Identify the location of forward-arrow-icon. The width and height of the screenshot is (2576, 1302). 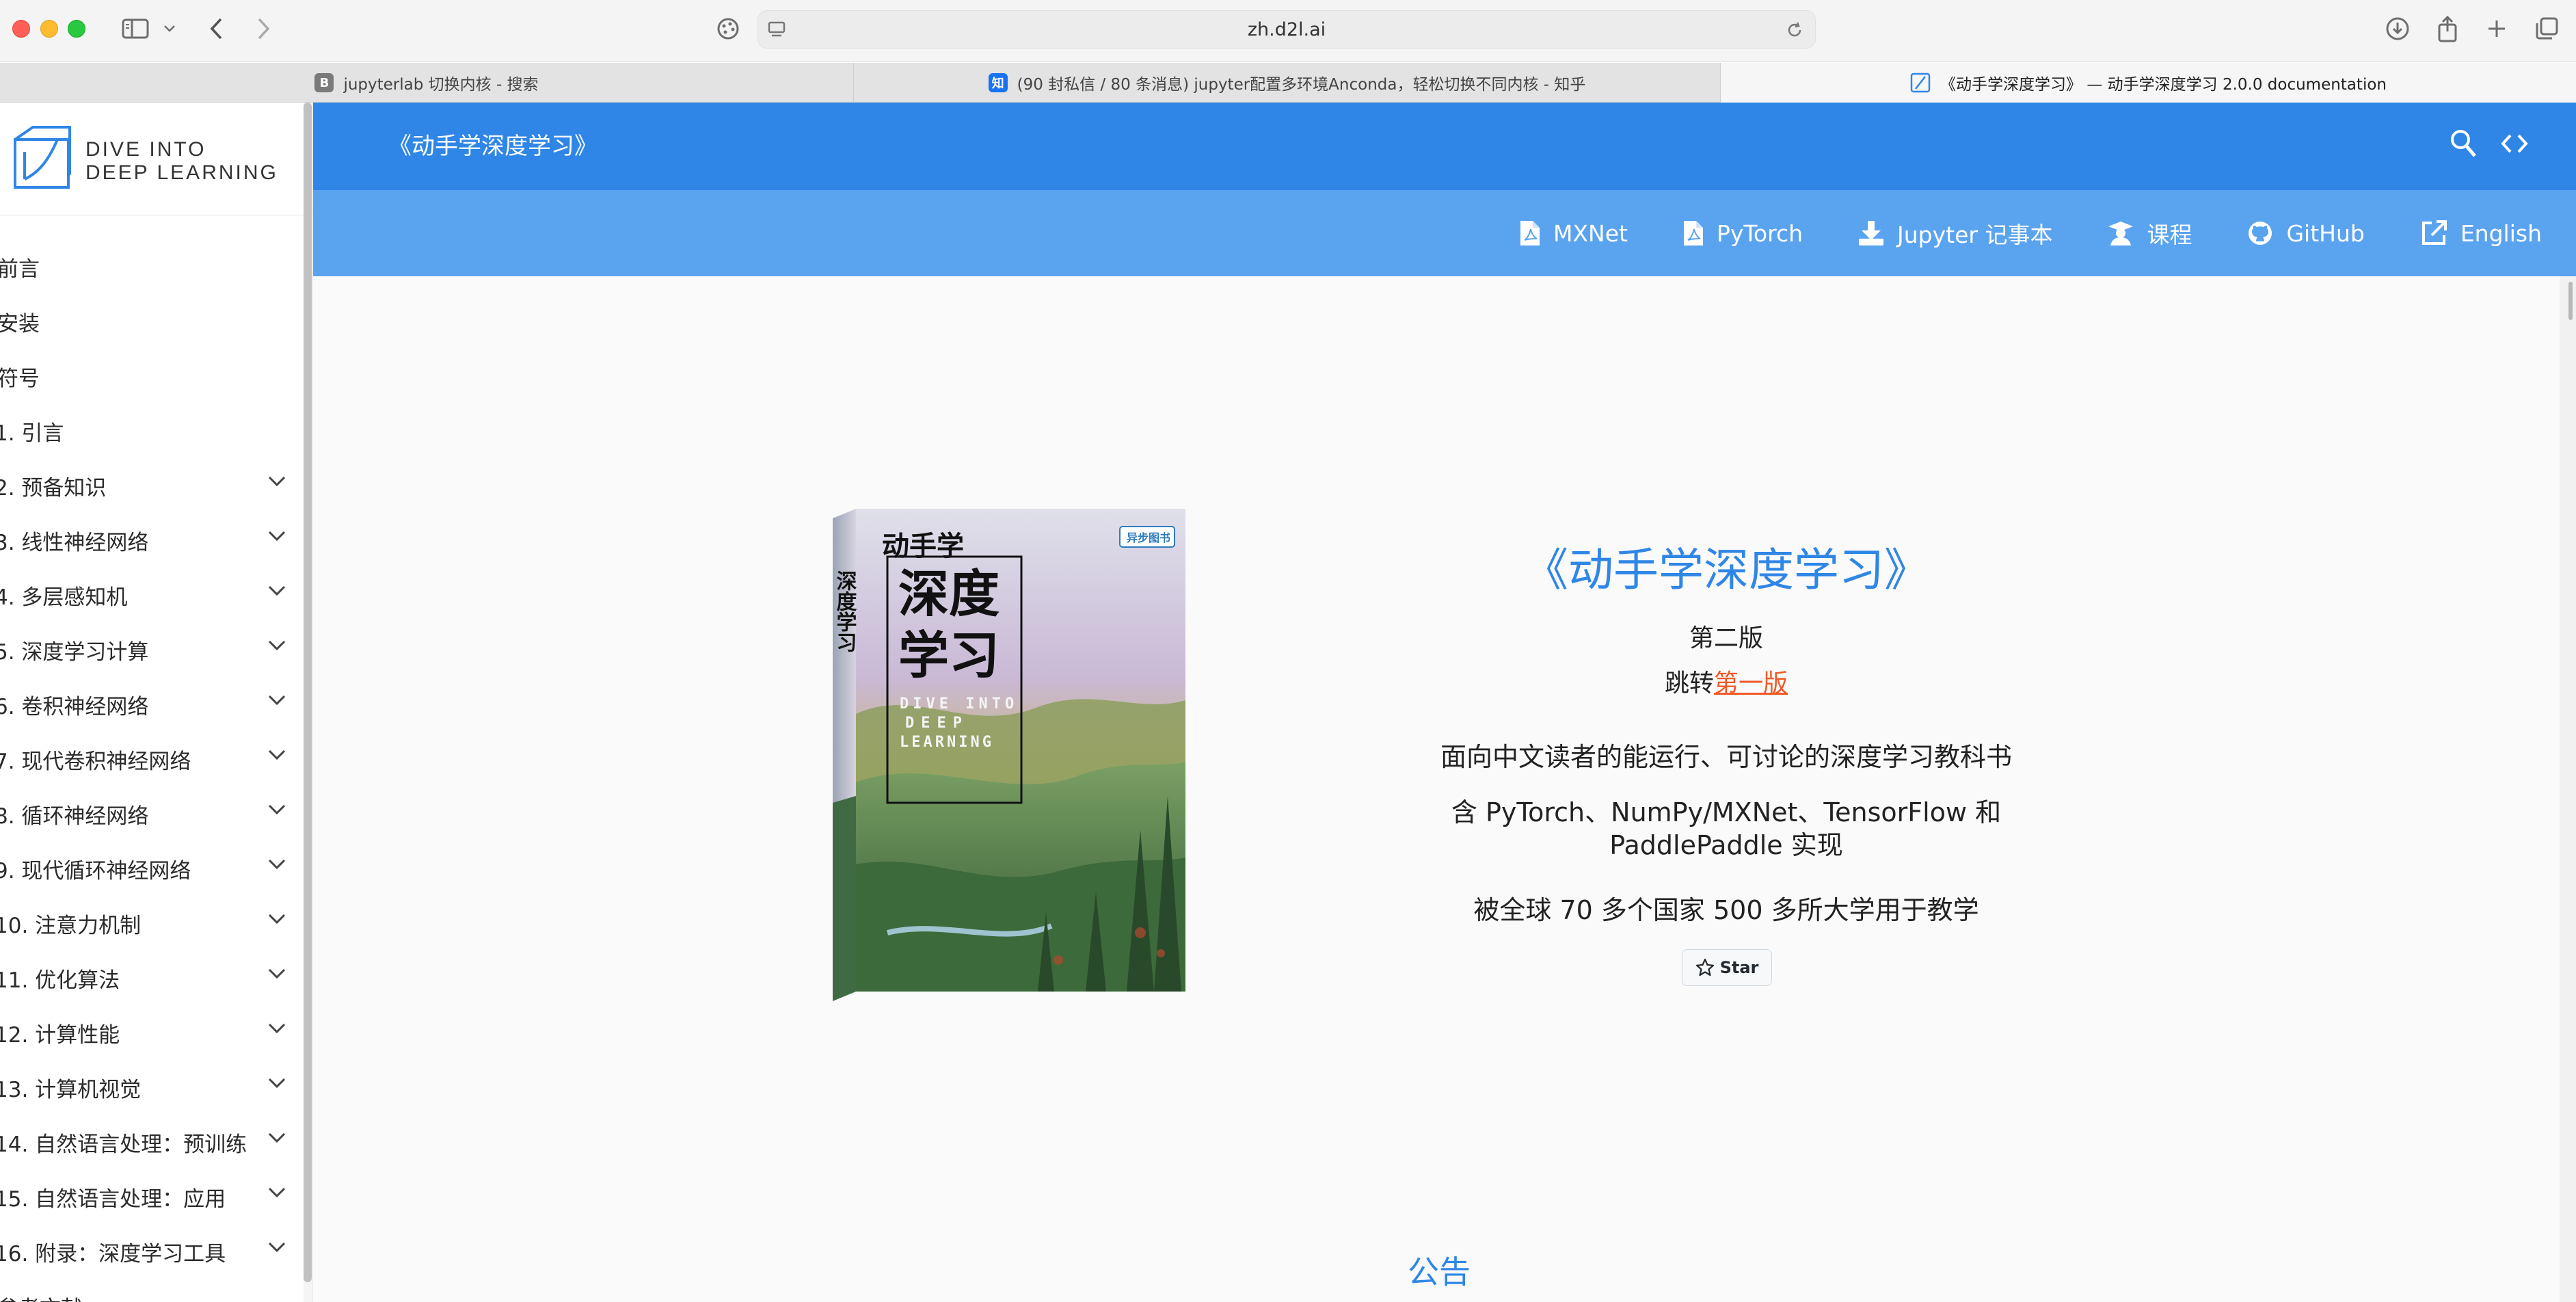
(264, 29).